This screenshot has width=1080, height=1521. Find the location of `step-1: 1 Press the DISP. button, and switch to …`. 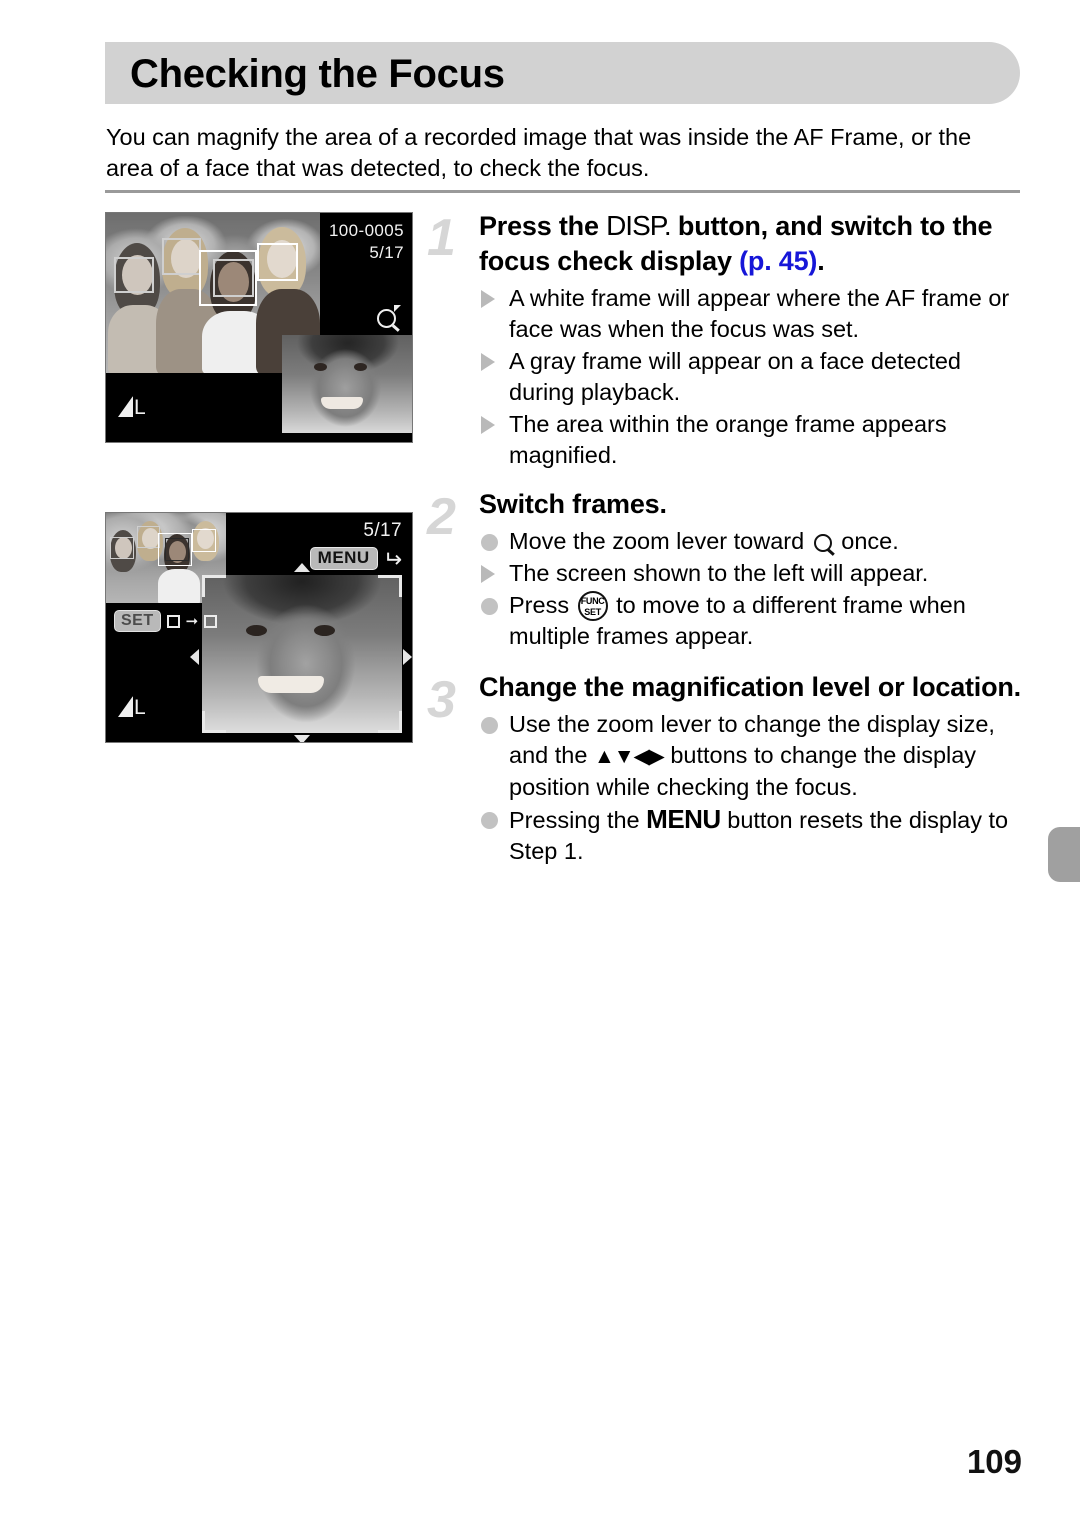

step-1: 1 Press the DISP. button, and switch to … is located at coordinates (724, 339).